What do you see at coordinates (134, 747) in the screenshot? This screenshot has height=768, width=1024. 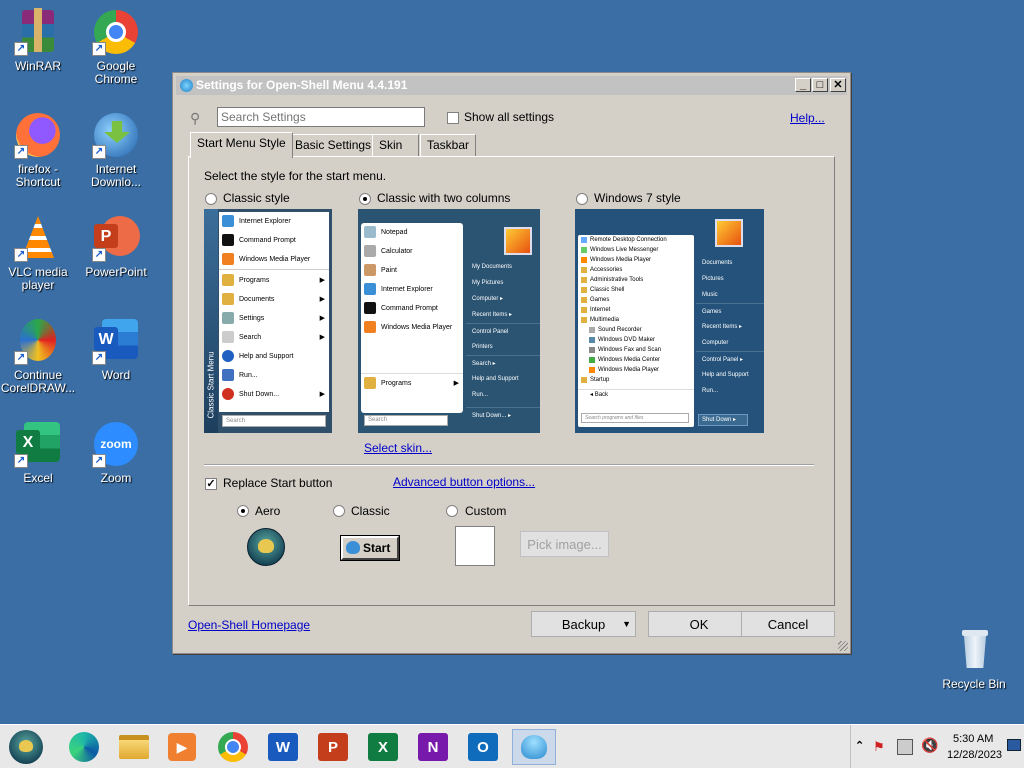 I see `file-explorer-icon` at bounding box center [134, 747].